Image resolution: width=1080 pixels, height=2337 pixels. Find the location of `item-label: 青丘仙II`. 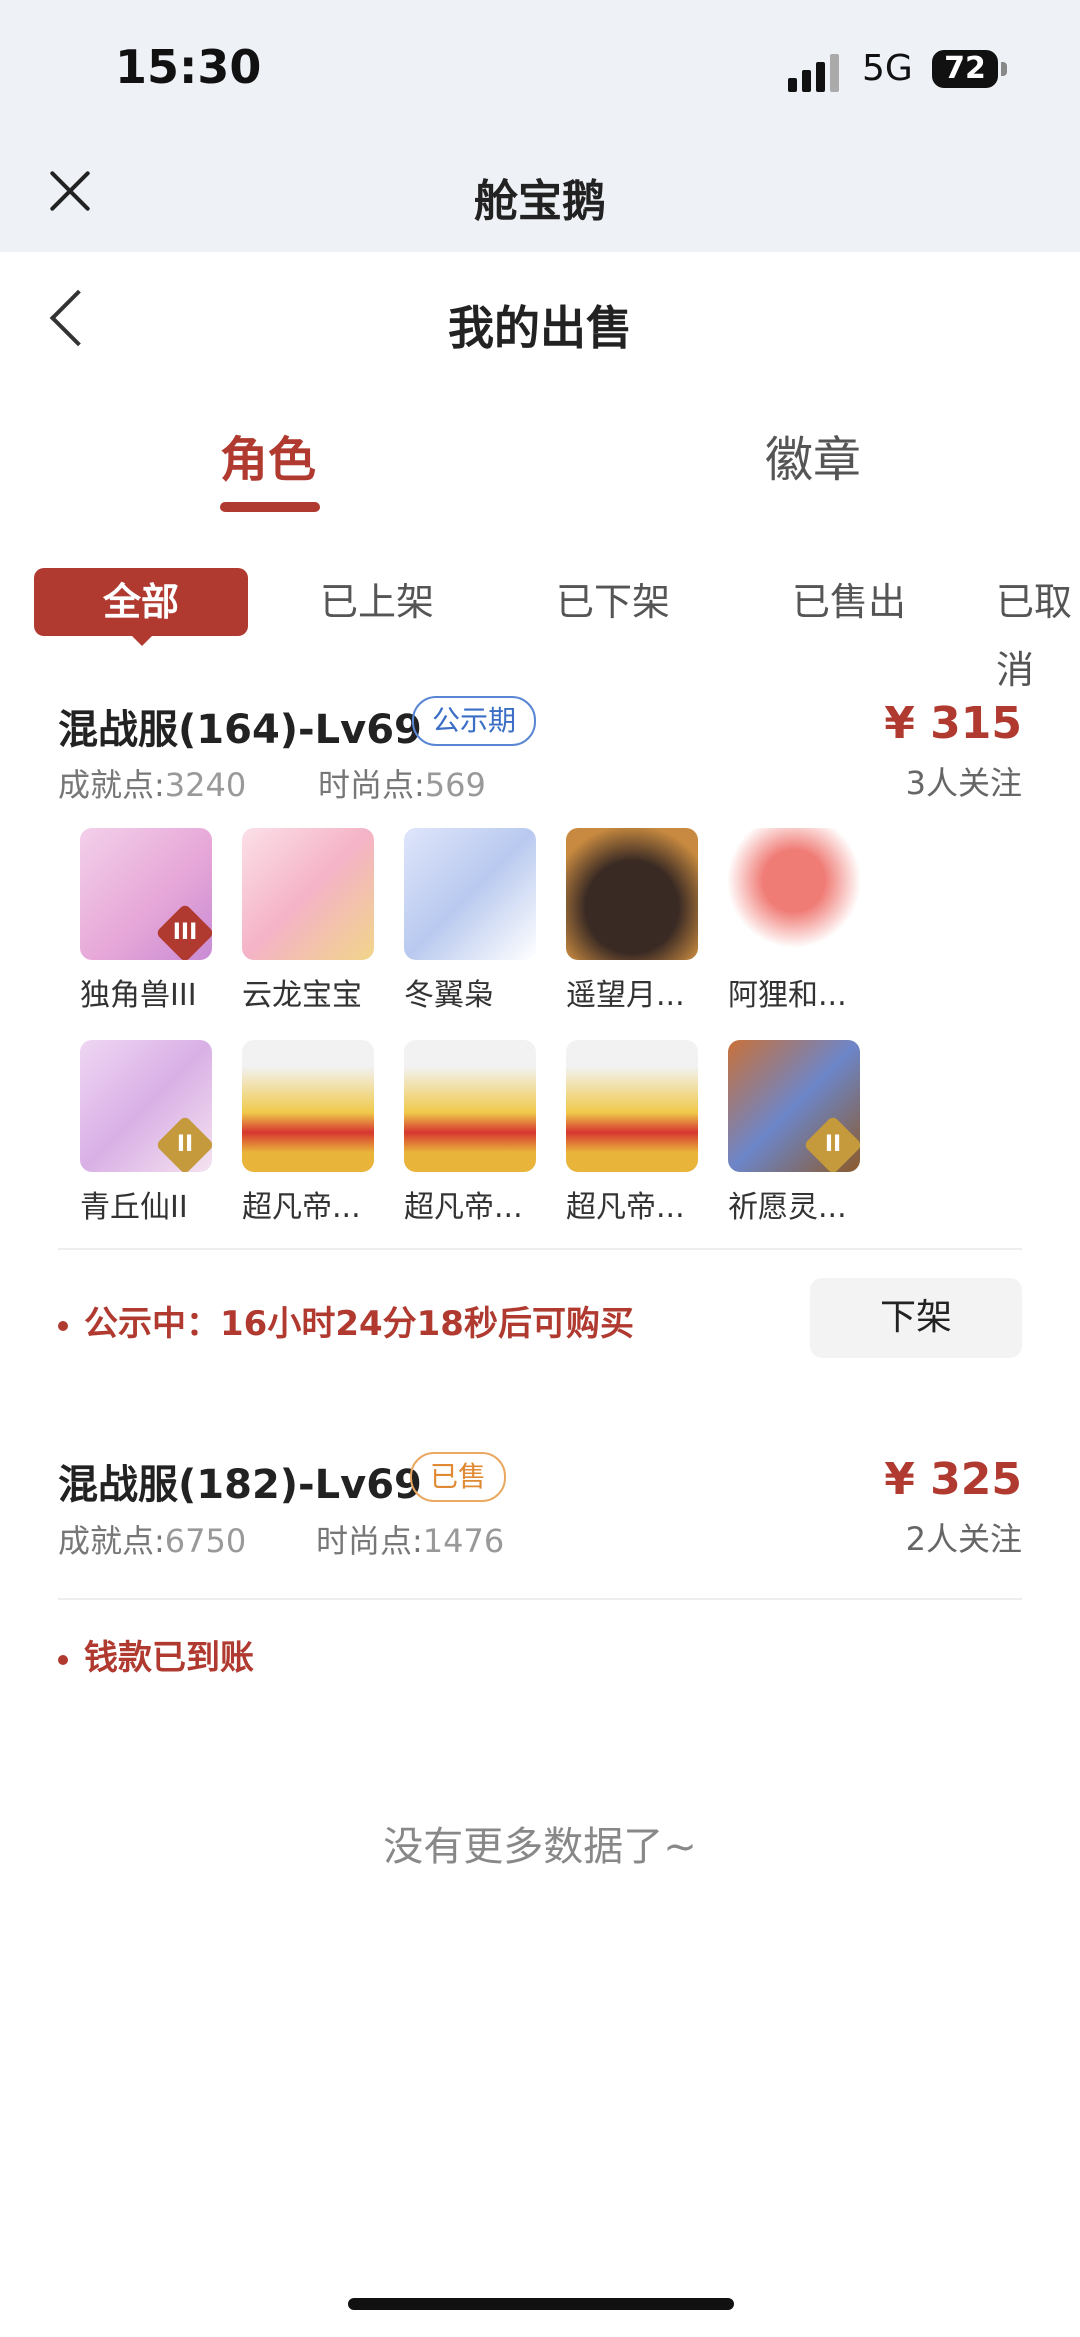

item-label: 青丘仙II is located at coordinates (134, 1207).